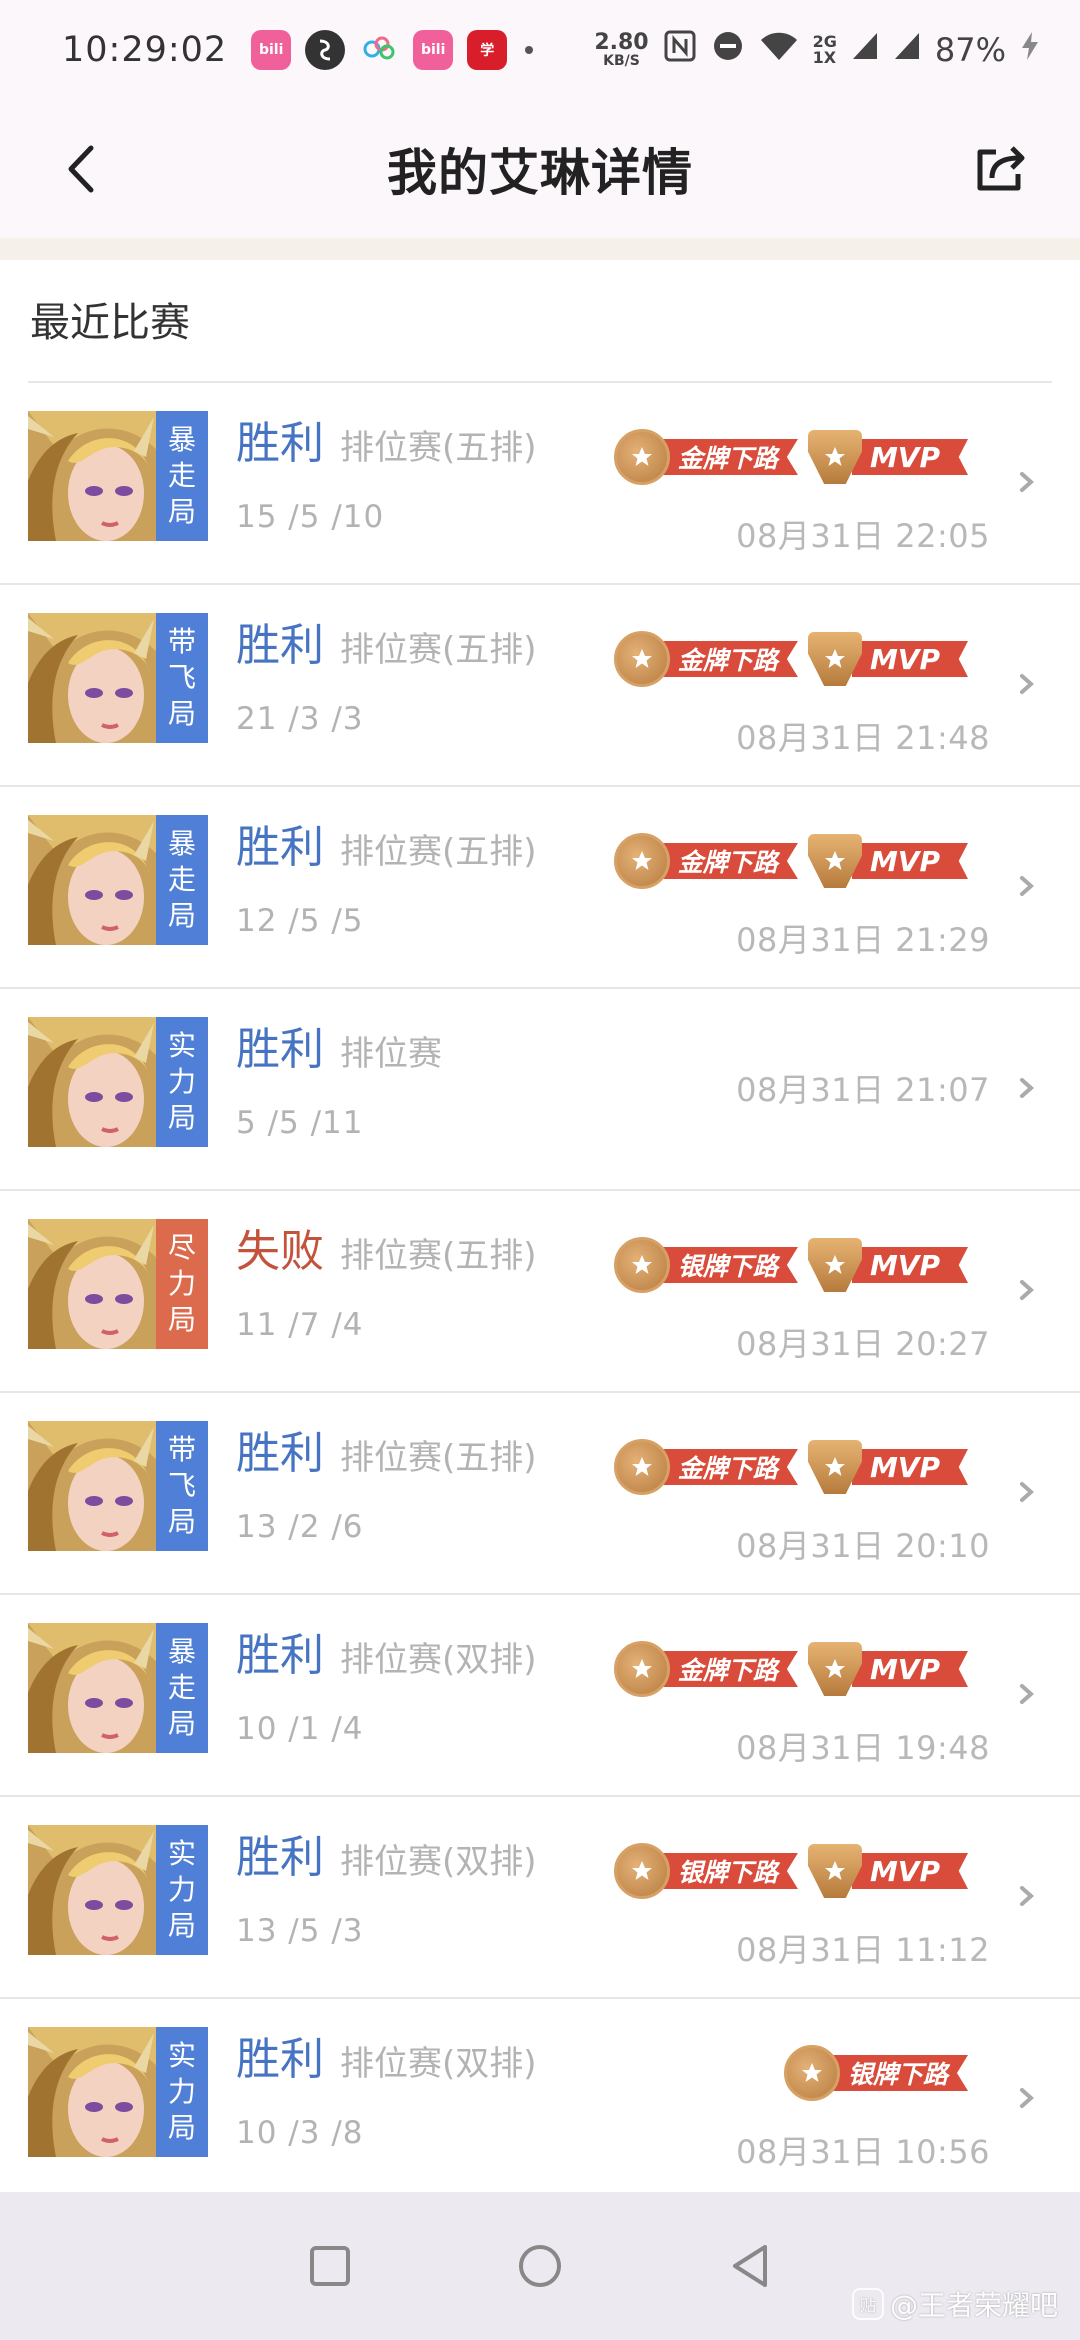 Image resolution: width=1080 pixels, height=2340 pixels. What do you see at coordinates (540, 50) in the screenshot?
I see `status-bar: 10:29:02 bili bili 学 2.80 KB/S 2G 1X 87%` at bounding box center [540, 50].